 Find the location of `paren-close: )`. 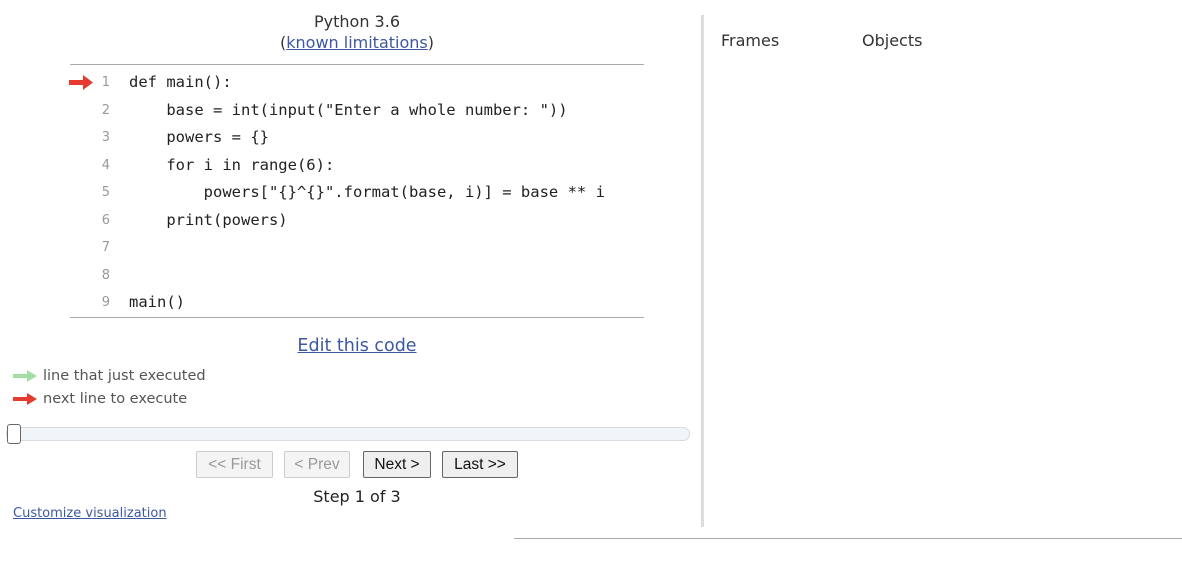

paren-close: ) is located at coordinates (430, 42).